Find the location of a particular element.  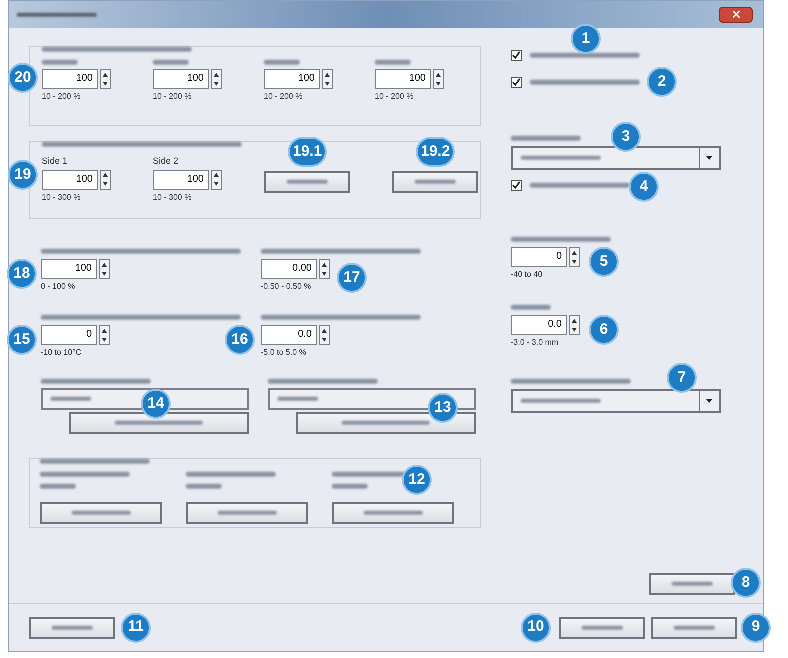

field-label: Side 2 is located at coordinates (166, 161).